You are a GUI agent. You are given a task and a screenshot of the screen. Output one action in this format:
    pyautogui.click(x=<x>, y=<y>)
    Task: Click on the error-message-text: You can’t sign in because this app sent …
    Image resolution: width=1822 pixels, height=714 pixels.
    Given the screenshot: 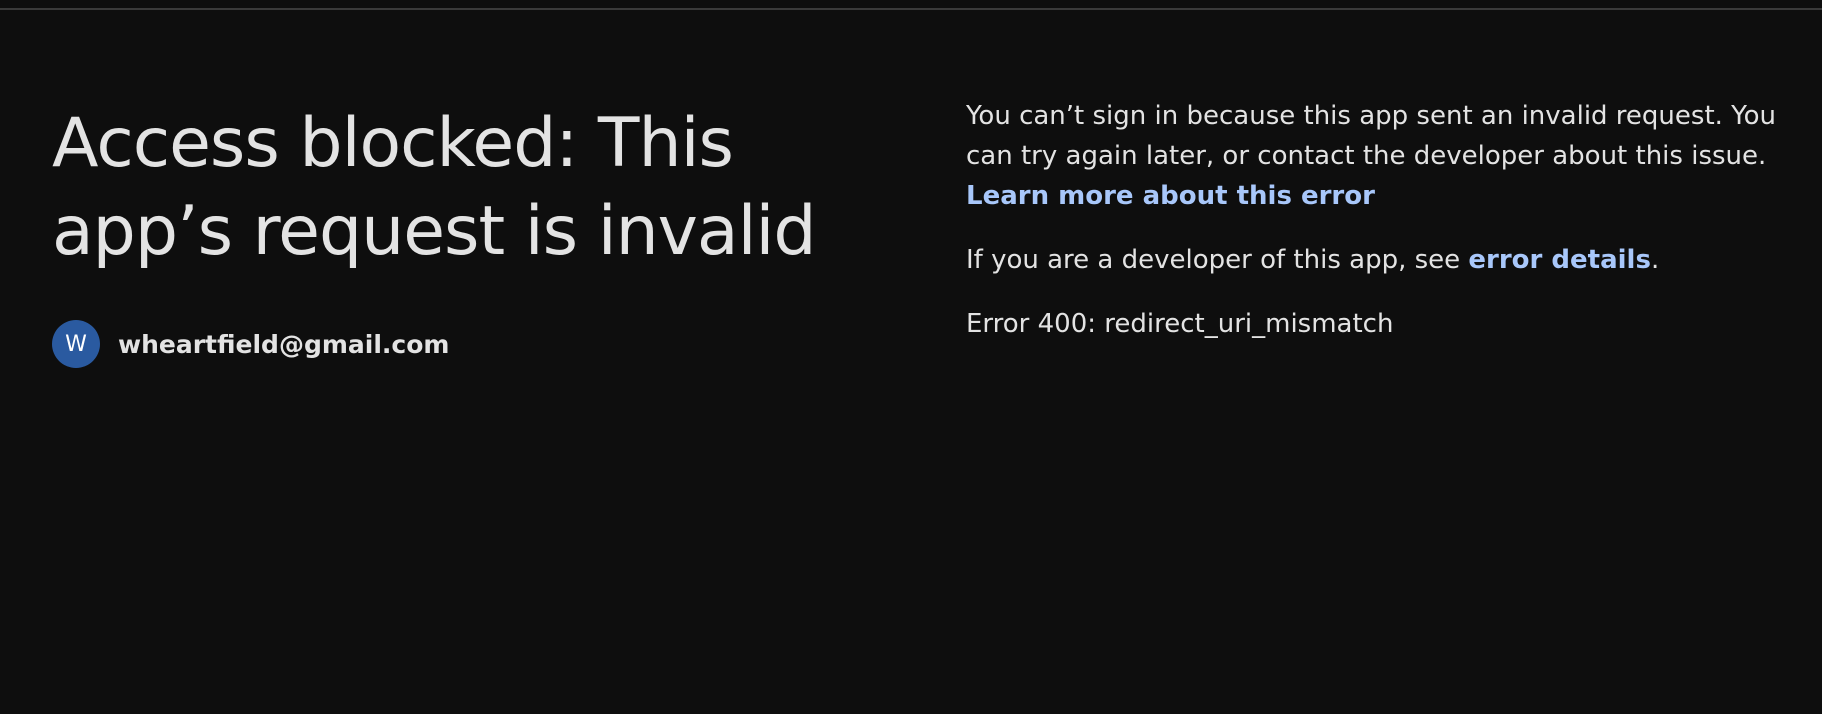 What is the action you would take?
    pyautogui.click(x=1371, y=136)
    